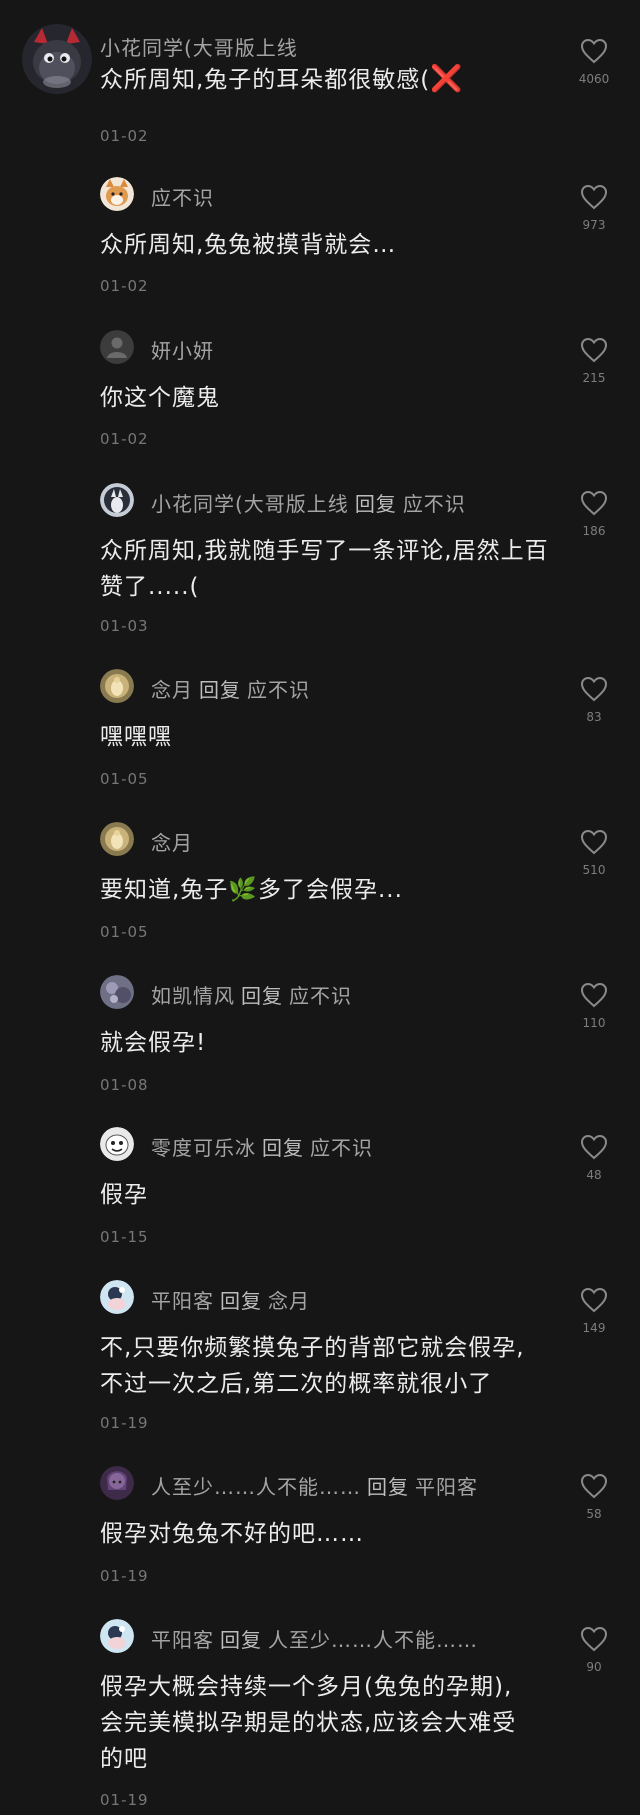 This screenshot has width=640, height=1815. What do you see at coordinates (594, 1514) in the screenshot?
I see `like-count: 58` at bounding box center [594, 1514].